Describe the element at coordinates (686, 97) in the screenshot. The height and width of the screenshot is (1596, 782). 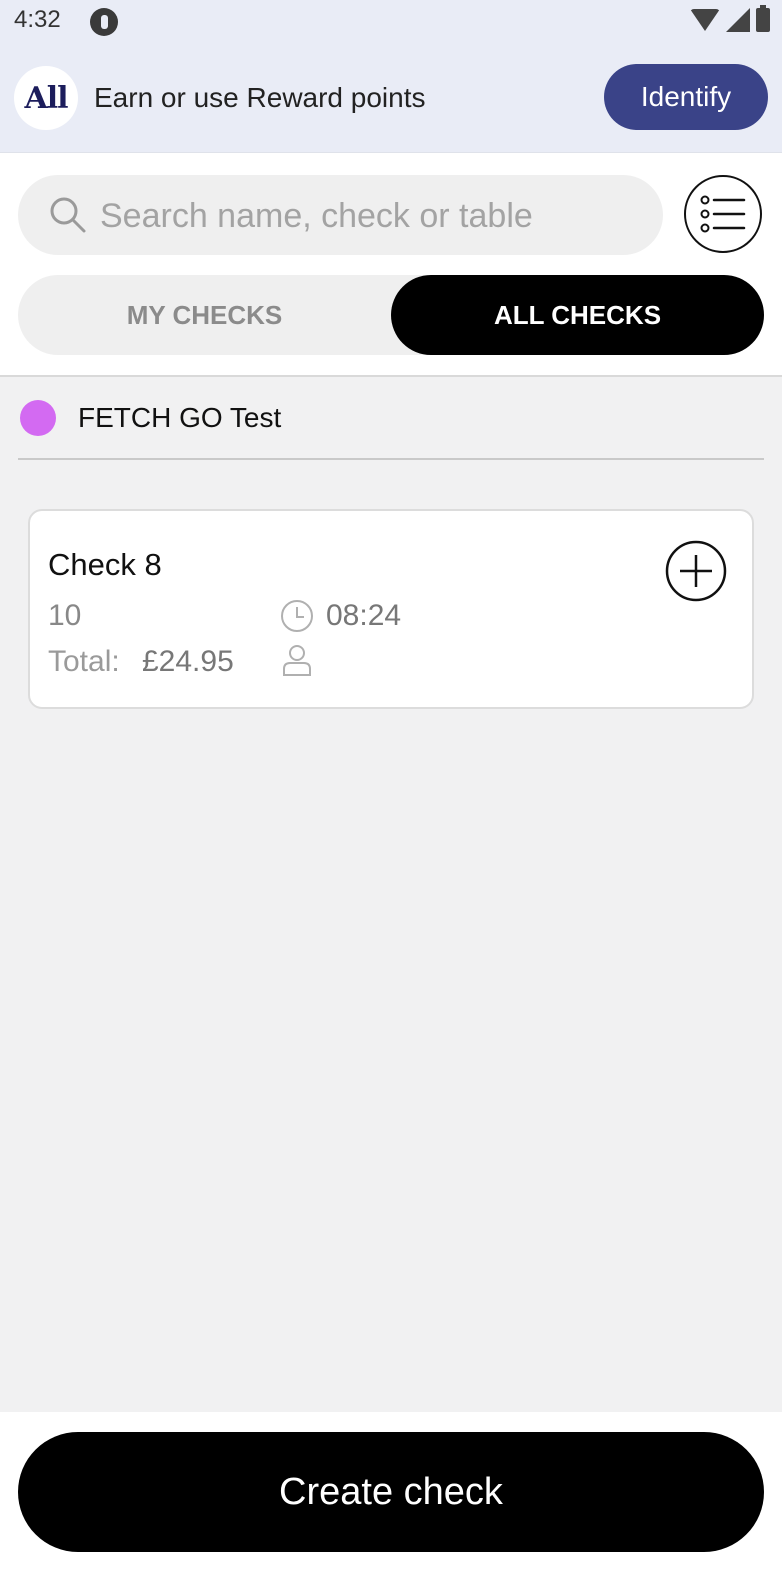
I see `identify-button: Identify` at that location.